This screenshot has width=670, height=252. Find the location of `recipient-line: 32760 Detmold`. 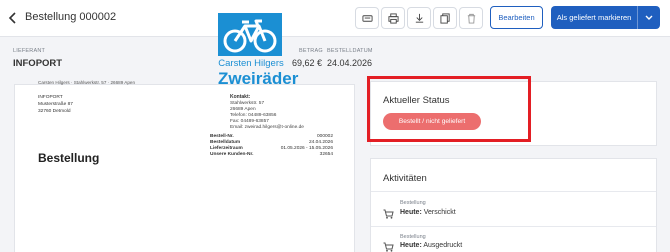

recipient-line: 32760 Detmold is located at coordinates (54, 111).